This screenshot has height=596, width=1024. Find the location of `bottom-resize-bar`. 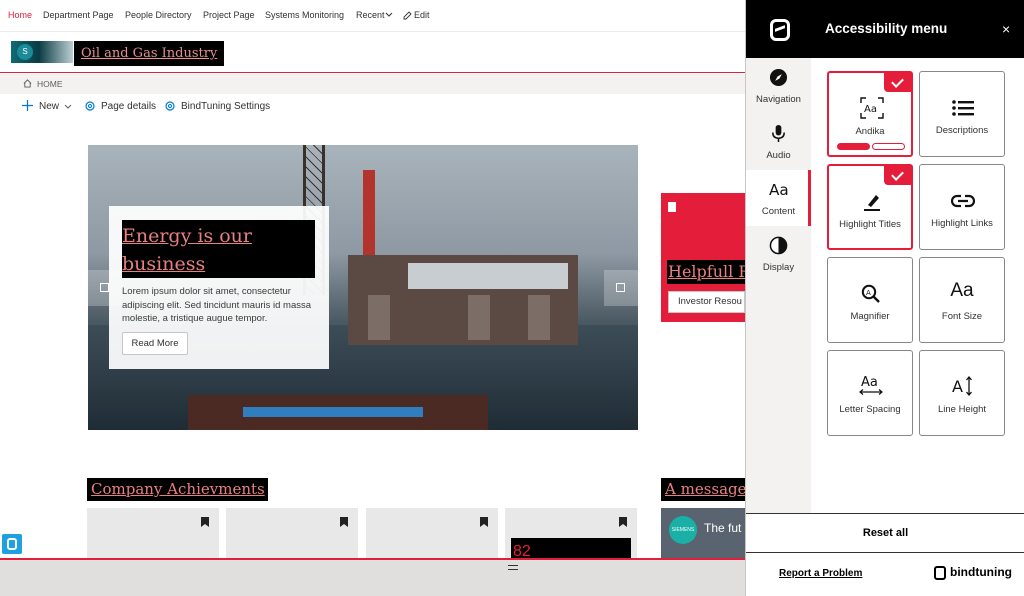

bottom-resize-bar is located at coordinates (372, 578).